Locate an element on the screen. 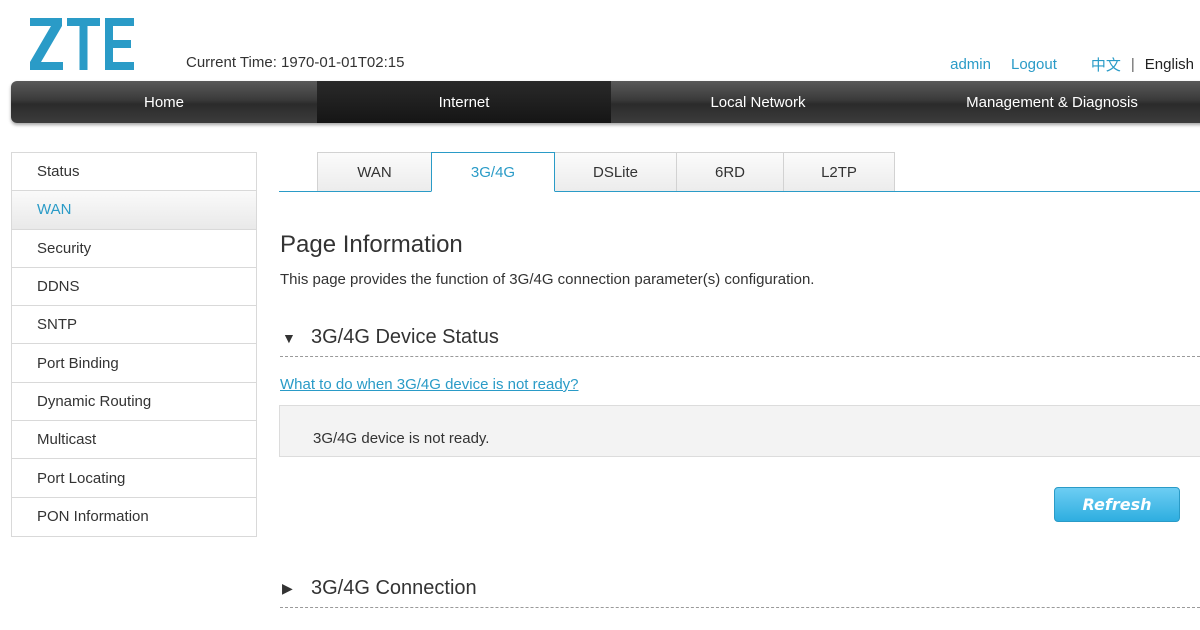 The width and height of the screenshot is (1200, 630). lang-english-link: English is located at coordinates (1169, 64).